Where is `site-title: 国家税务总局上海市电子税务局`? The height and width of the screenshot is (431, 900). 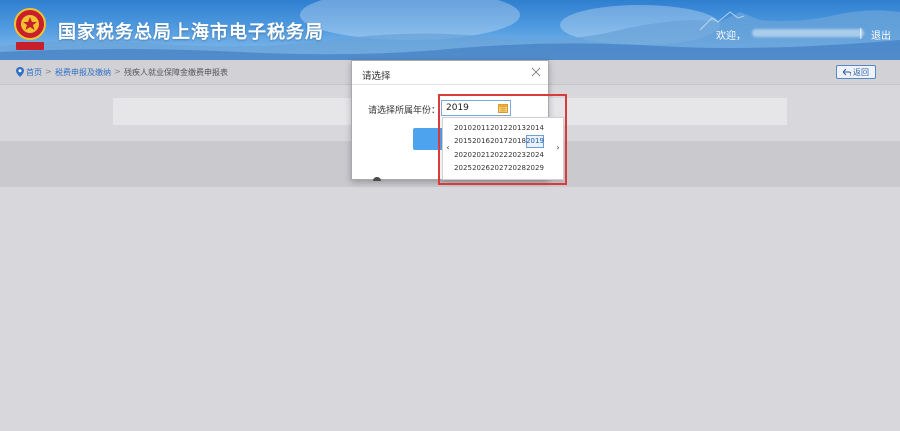
site-title: 国家税务总局上海市电子税务局 is located at coordinates (191, 32).